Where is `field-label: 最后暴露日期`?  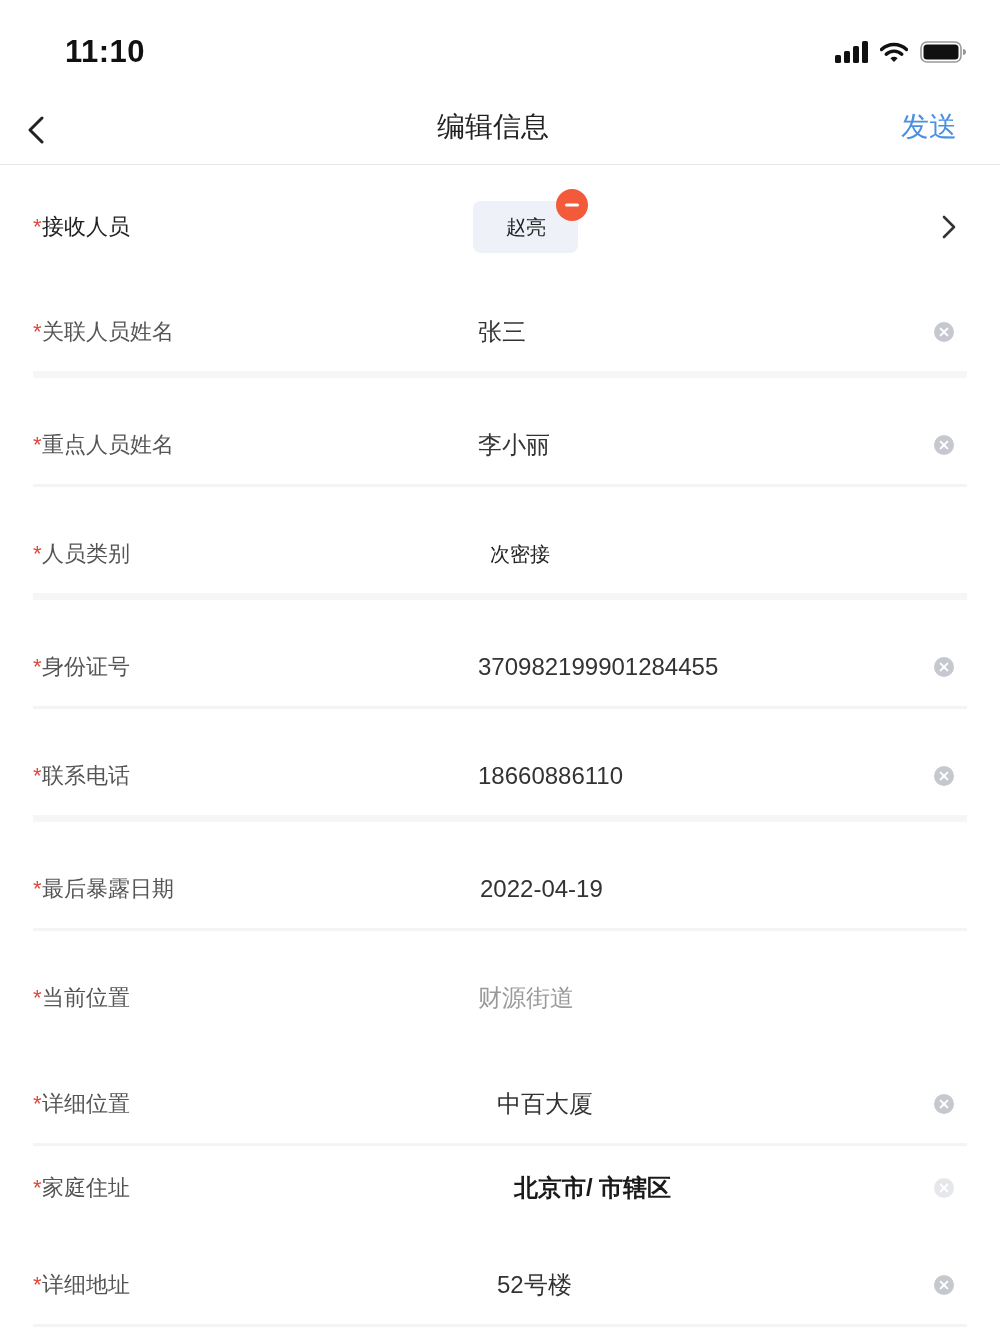
field-label: 最后暴露日期 is located at coordinates (107, 889).